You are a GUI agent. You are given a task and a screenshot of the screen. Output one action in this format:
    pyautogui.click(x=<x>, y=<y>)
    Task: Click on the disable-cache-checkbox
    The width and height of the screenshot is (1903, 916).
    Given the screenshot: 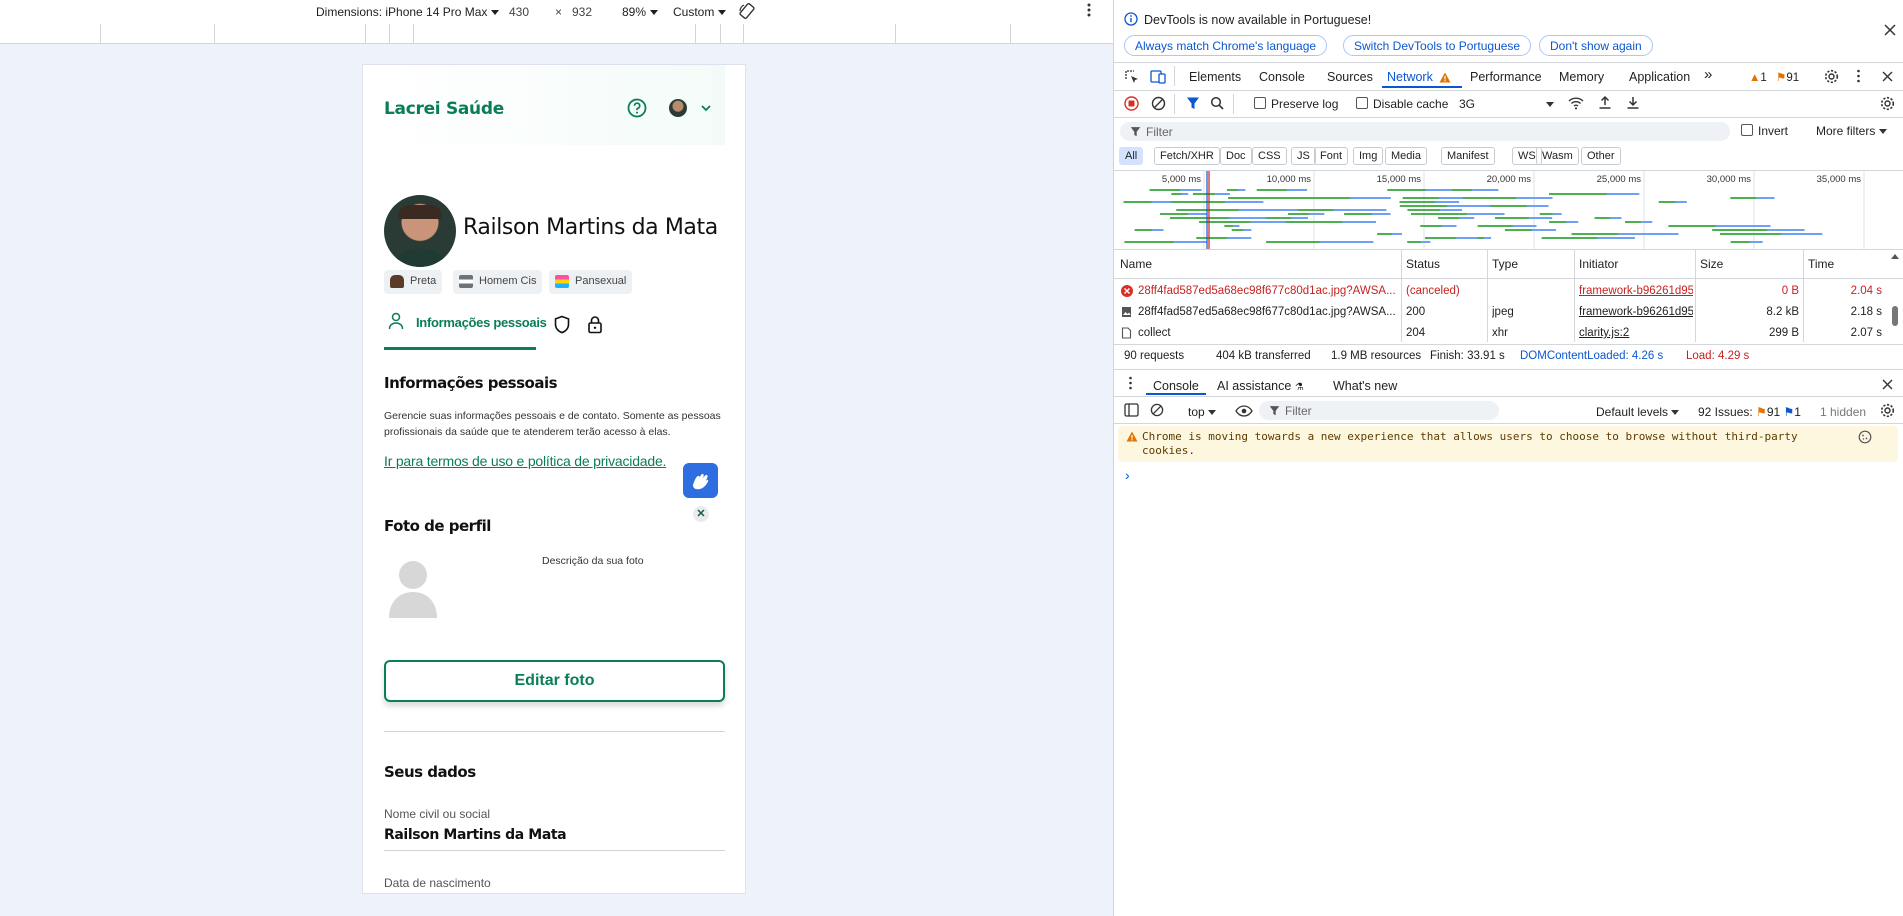 What is the action you would take?
    pyautogui.click(x=1362, y=103)
    